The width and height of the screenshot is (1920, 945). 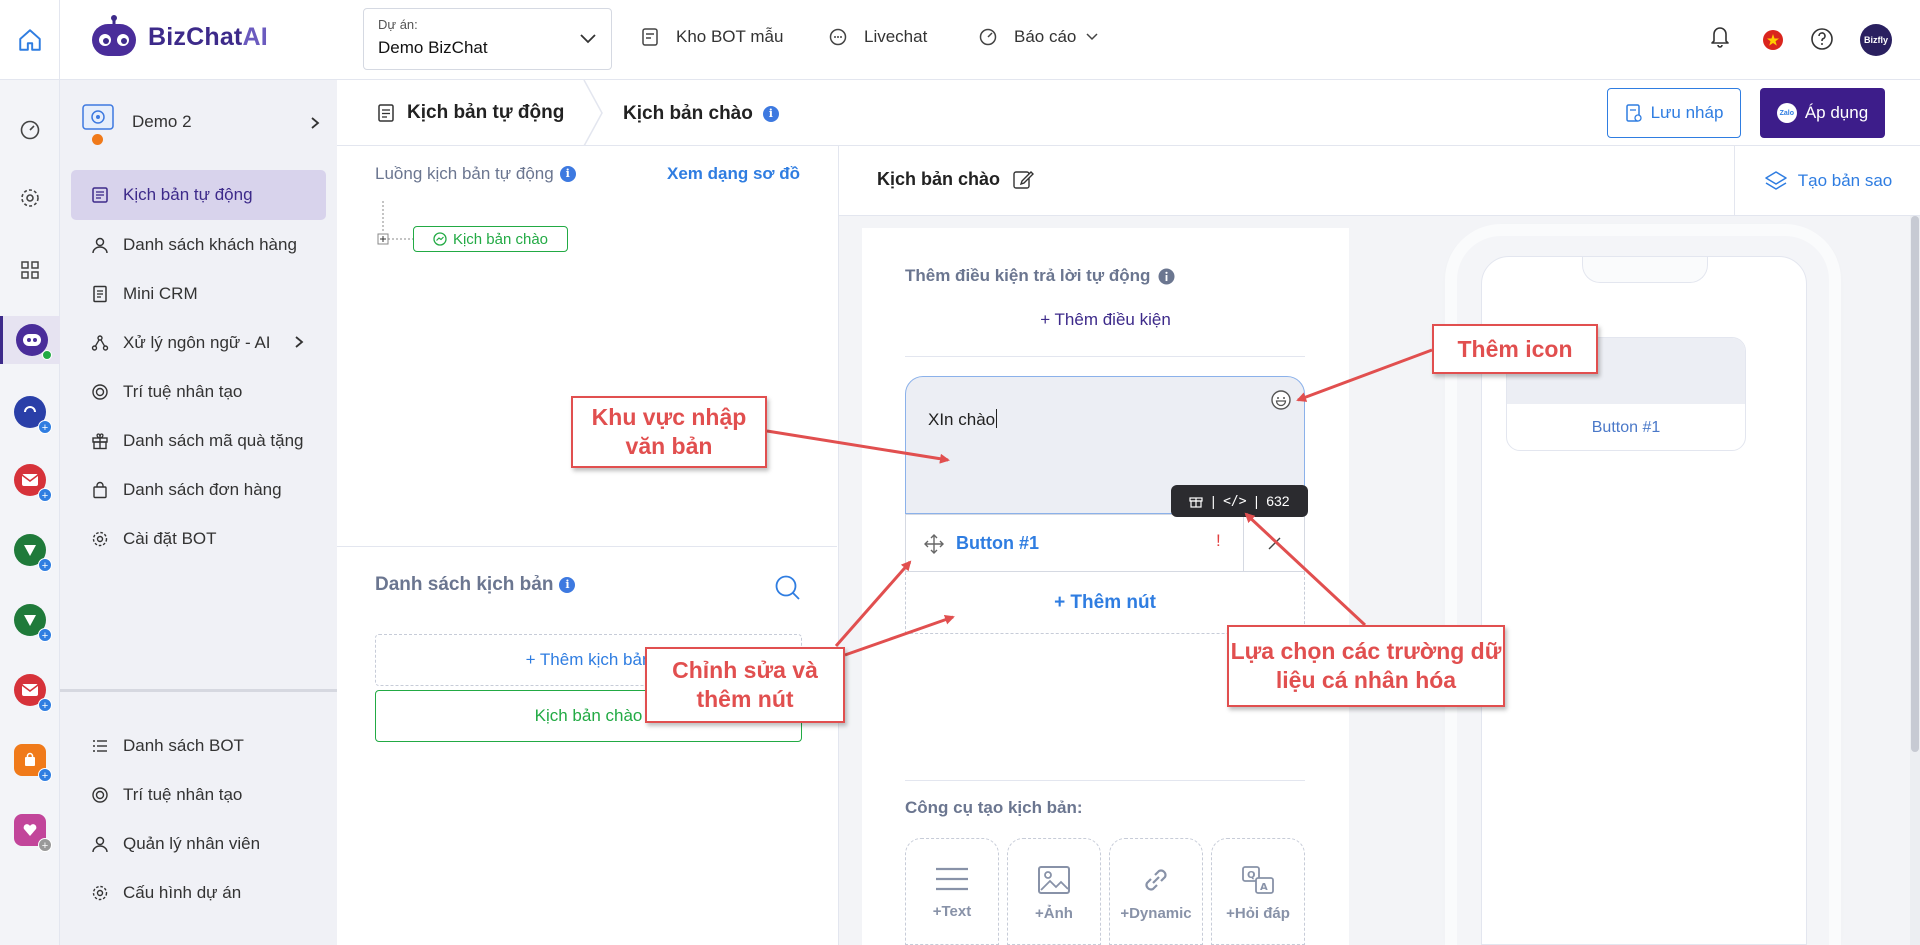 I want to click on apply-button: Zalo Áp dụng, so click(x=1822, y=113).